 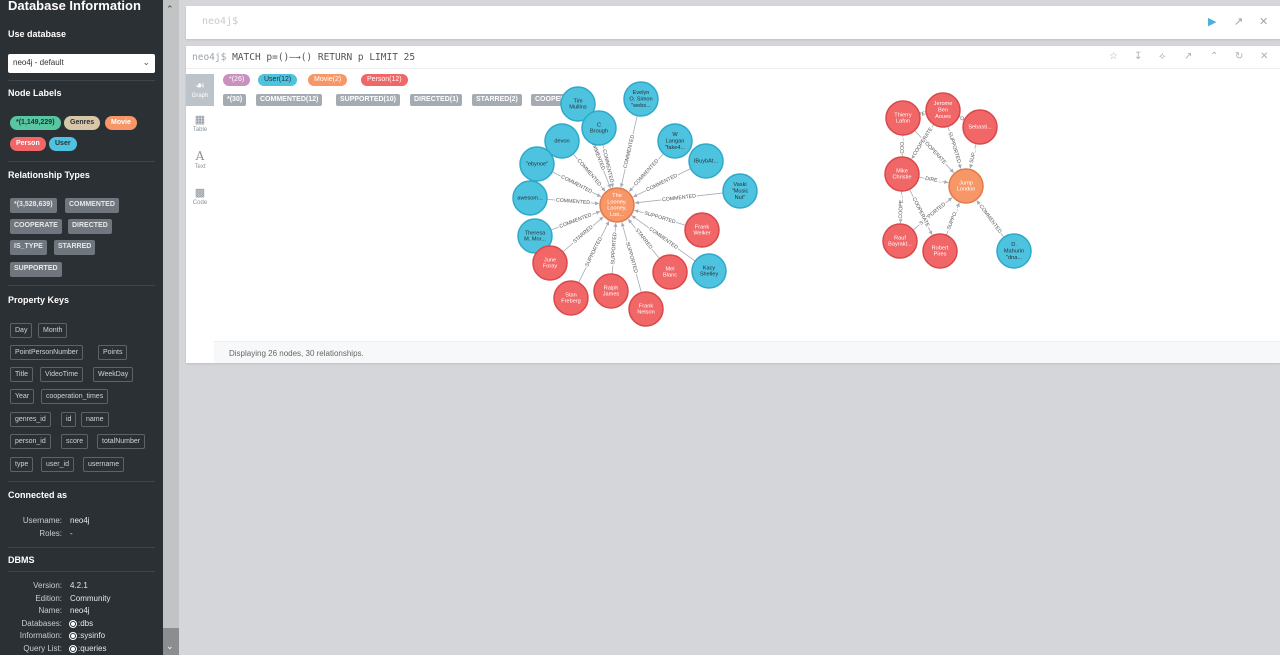 What do you see at coordinates (53, 330) in the screenshot?
I see `property-key-tag: Month` at bounding box center [53, 330].